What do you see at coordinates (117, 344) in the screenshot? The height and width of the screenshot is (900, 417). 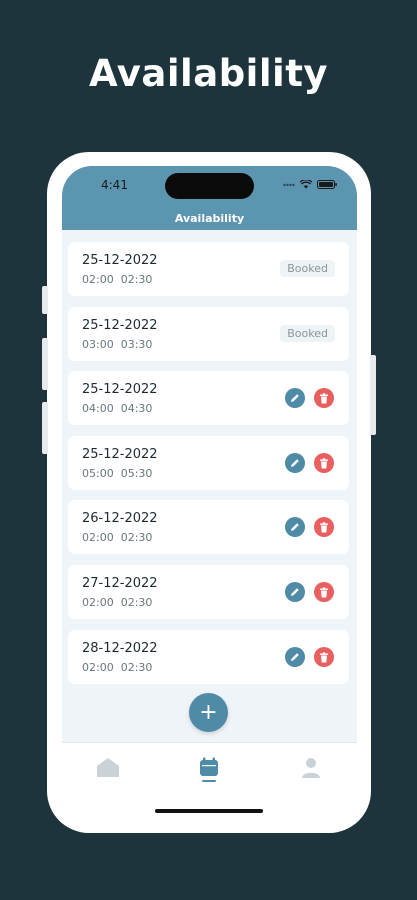 I see `slot-time: 03:00 03:30` at bounding box center [117, 344].